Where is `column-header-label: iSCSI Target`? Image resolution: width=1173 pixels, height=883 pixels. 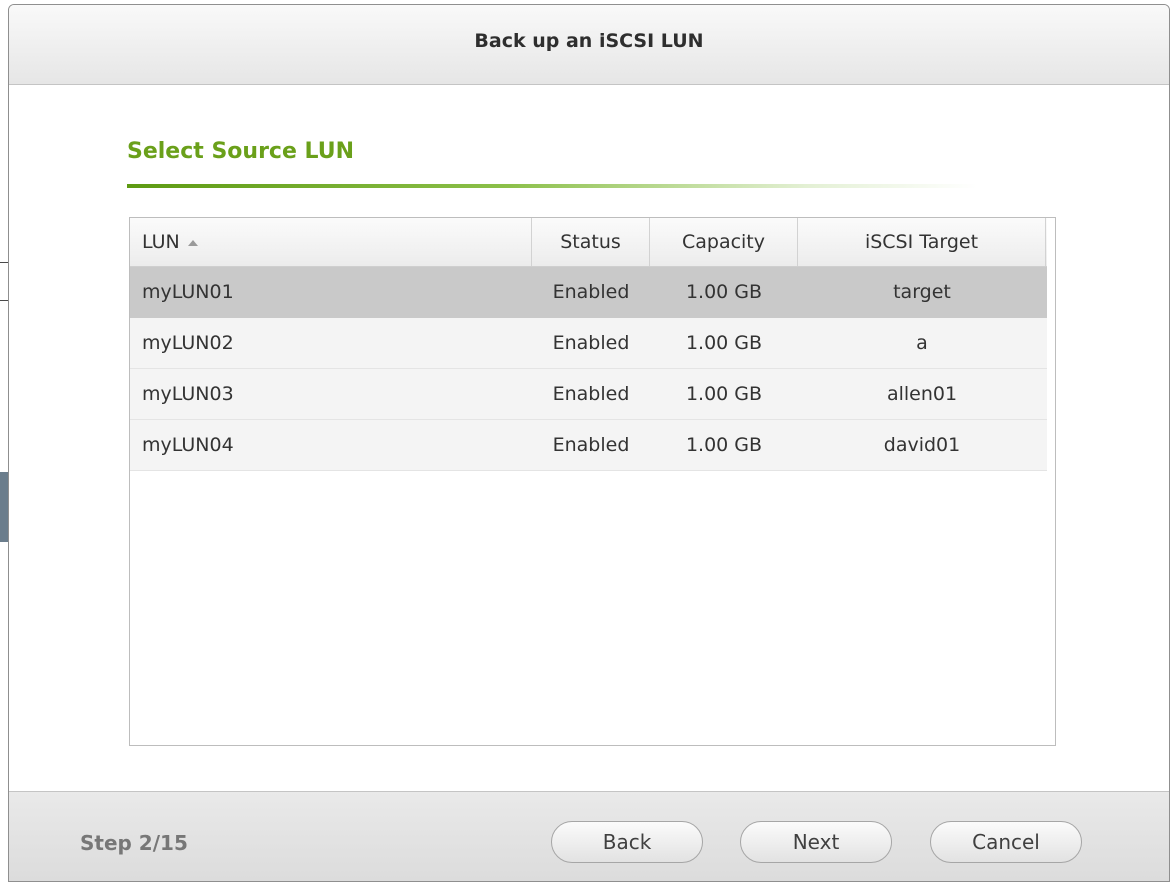
column-header-label: iSCSI Target is located at coordinates (921, 242).